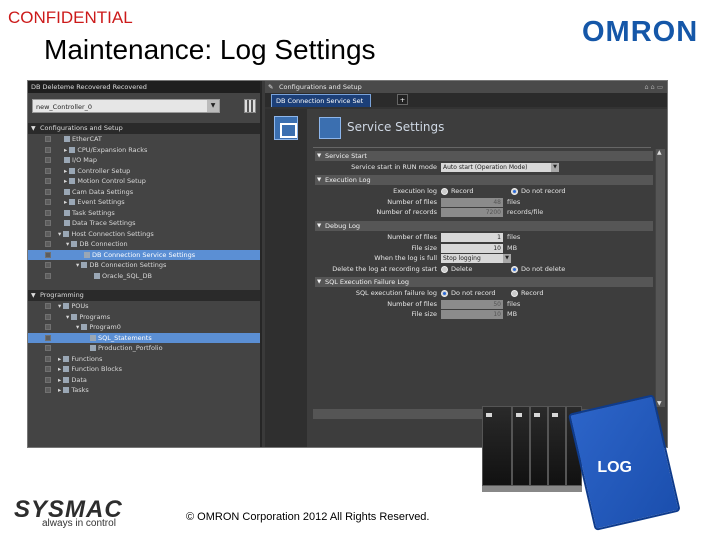 This screenshot has height=540, width=720. What do you see at coordinates (144, 234) in the screenshot?
I see `tree-item-host-connection: ▾ Host Connection Settings` at bounding box center [144, 234].